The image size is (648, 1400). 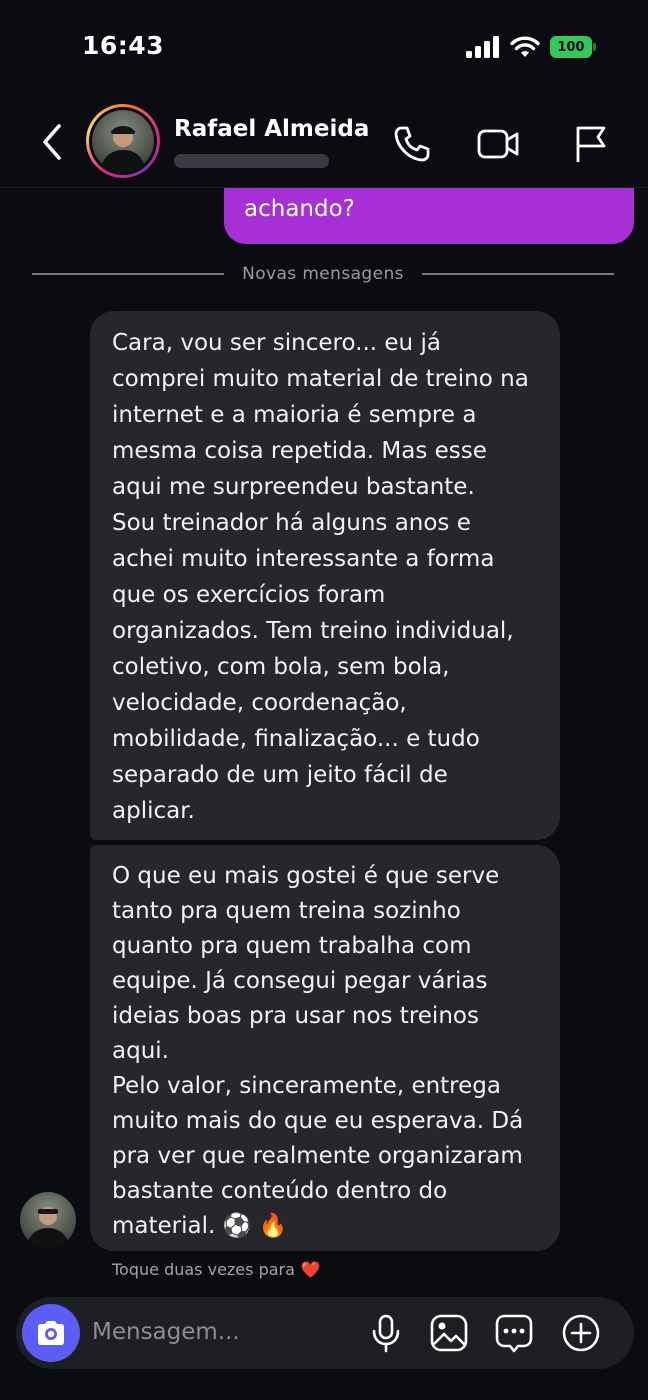 I want to click on new-messages-divider: Novas mensagens, so click(x=323, y=274).